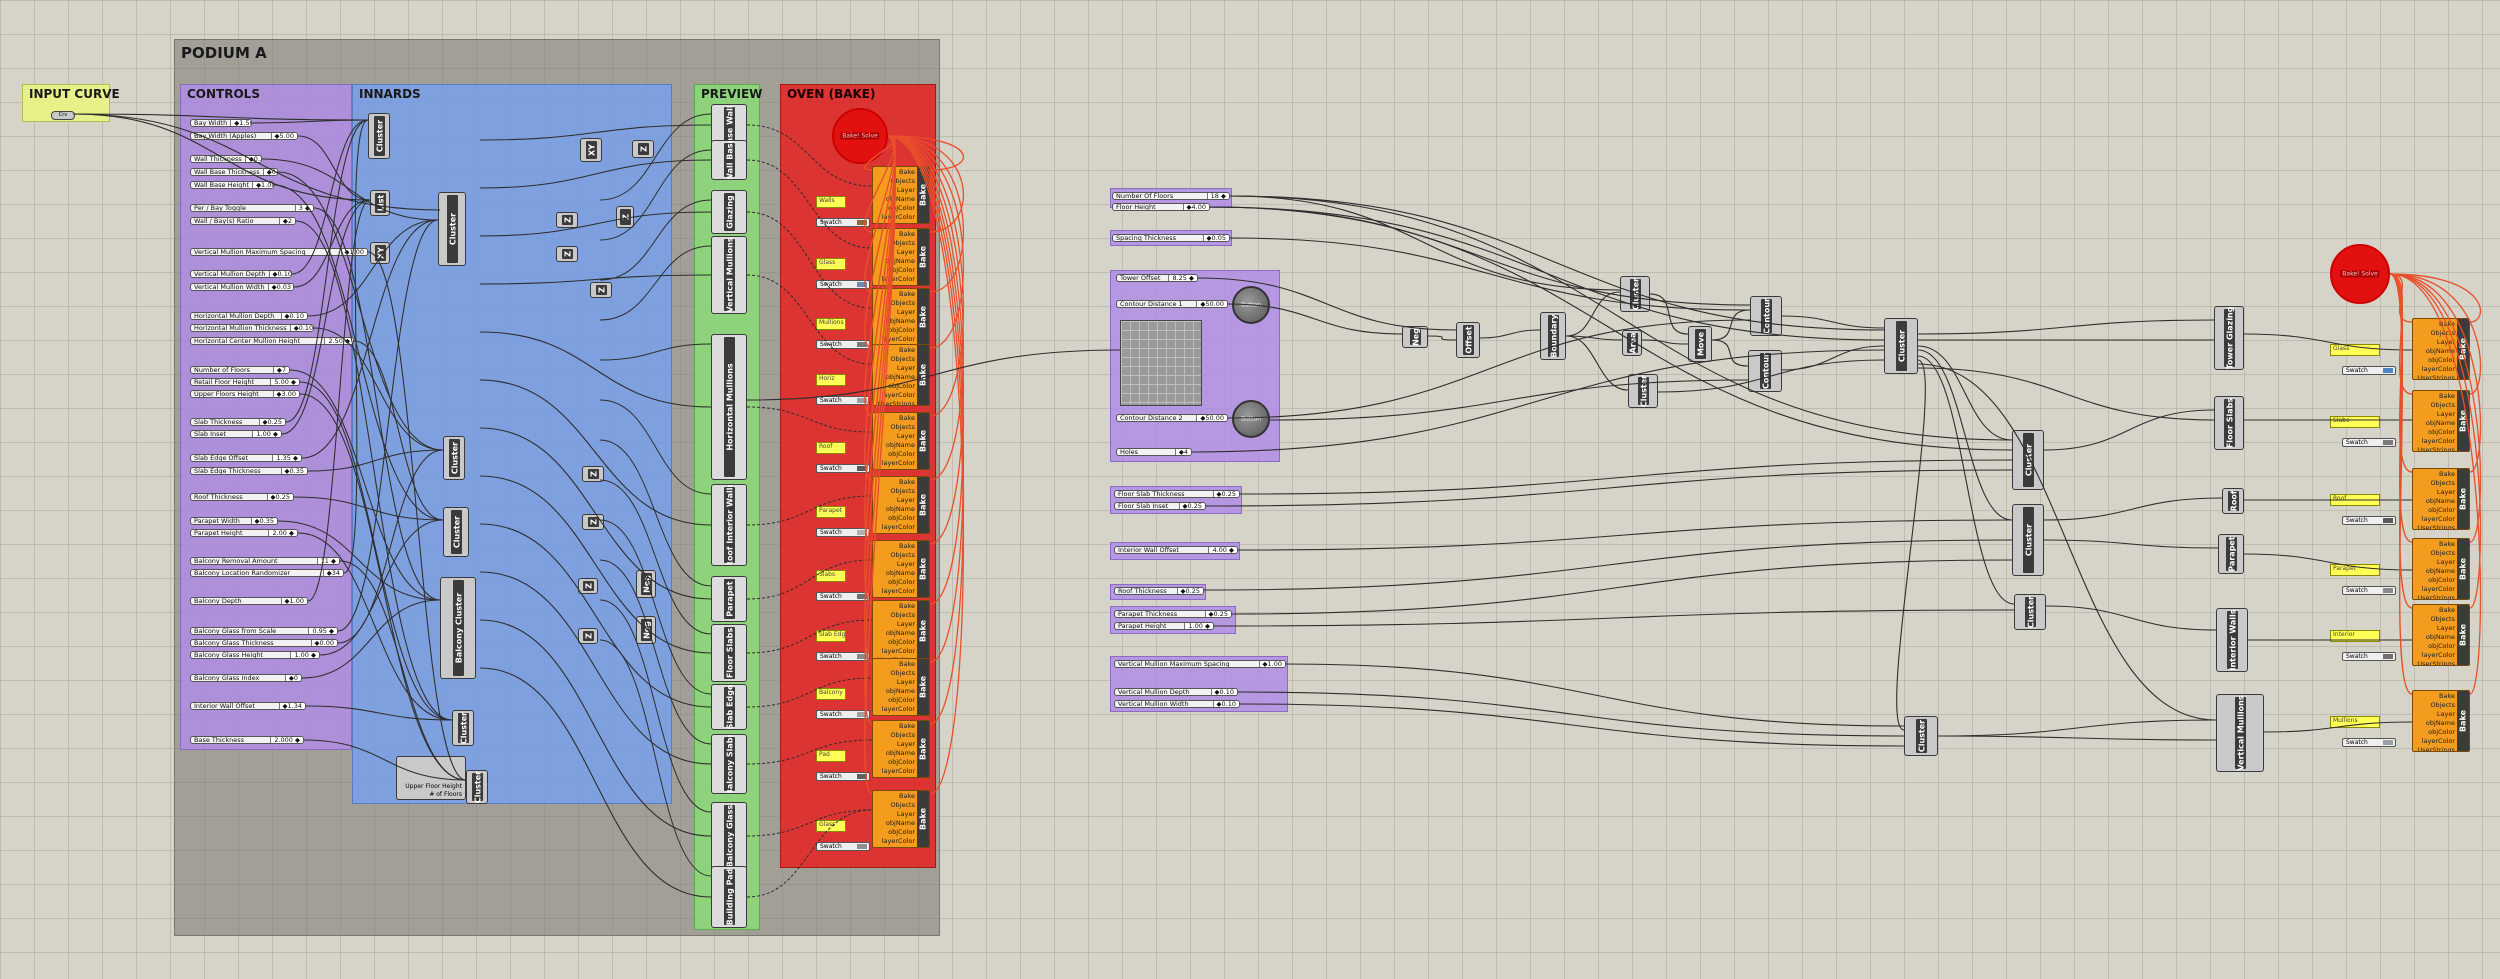  I want to click on oven-swatch-10: Swatch, so click(843, 846).